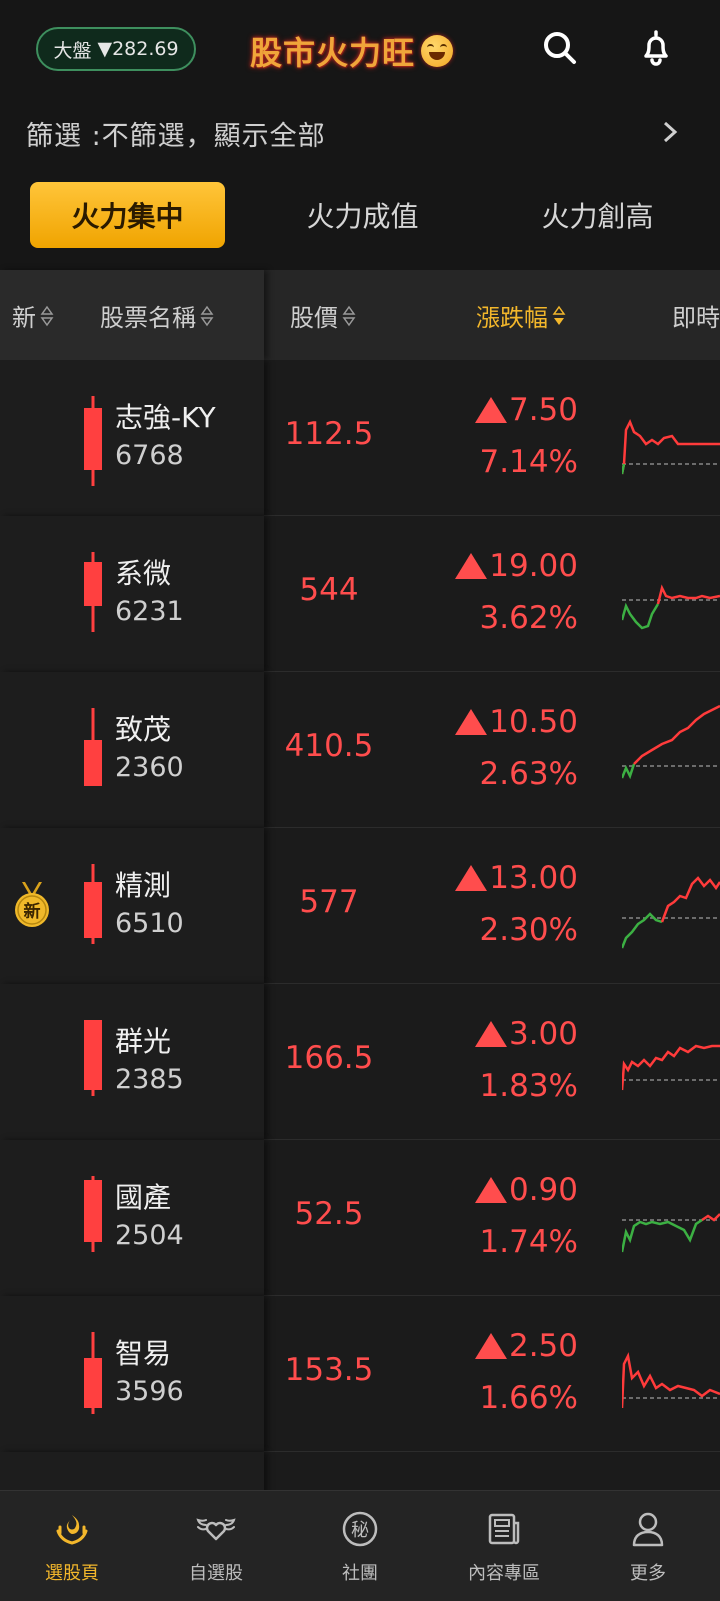  Describe the element at coordinates (127, 215) in the screenshot. I see `tab-firepower-focus: 火力集中` at that location.